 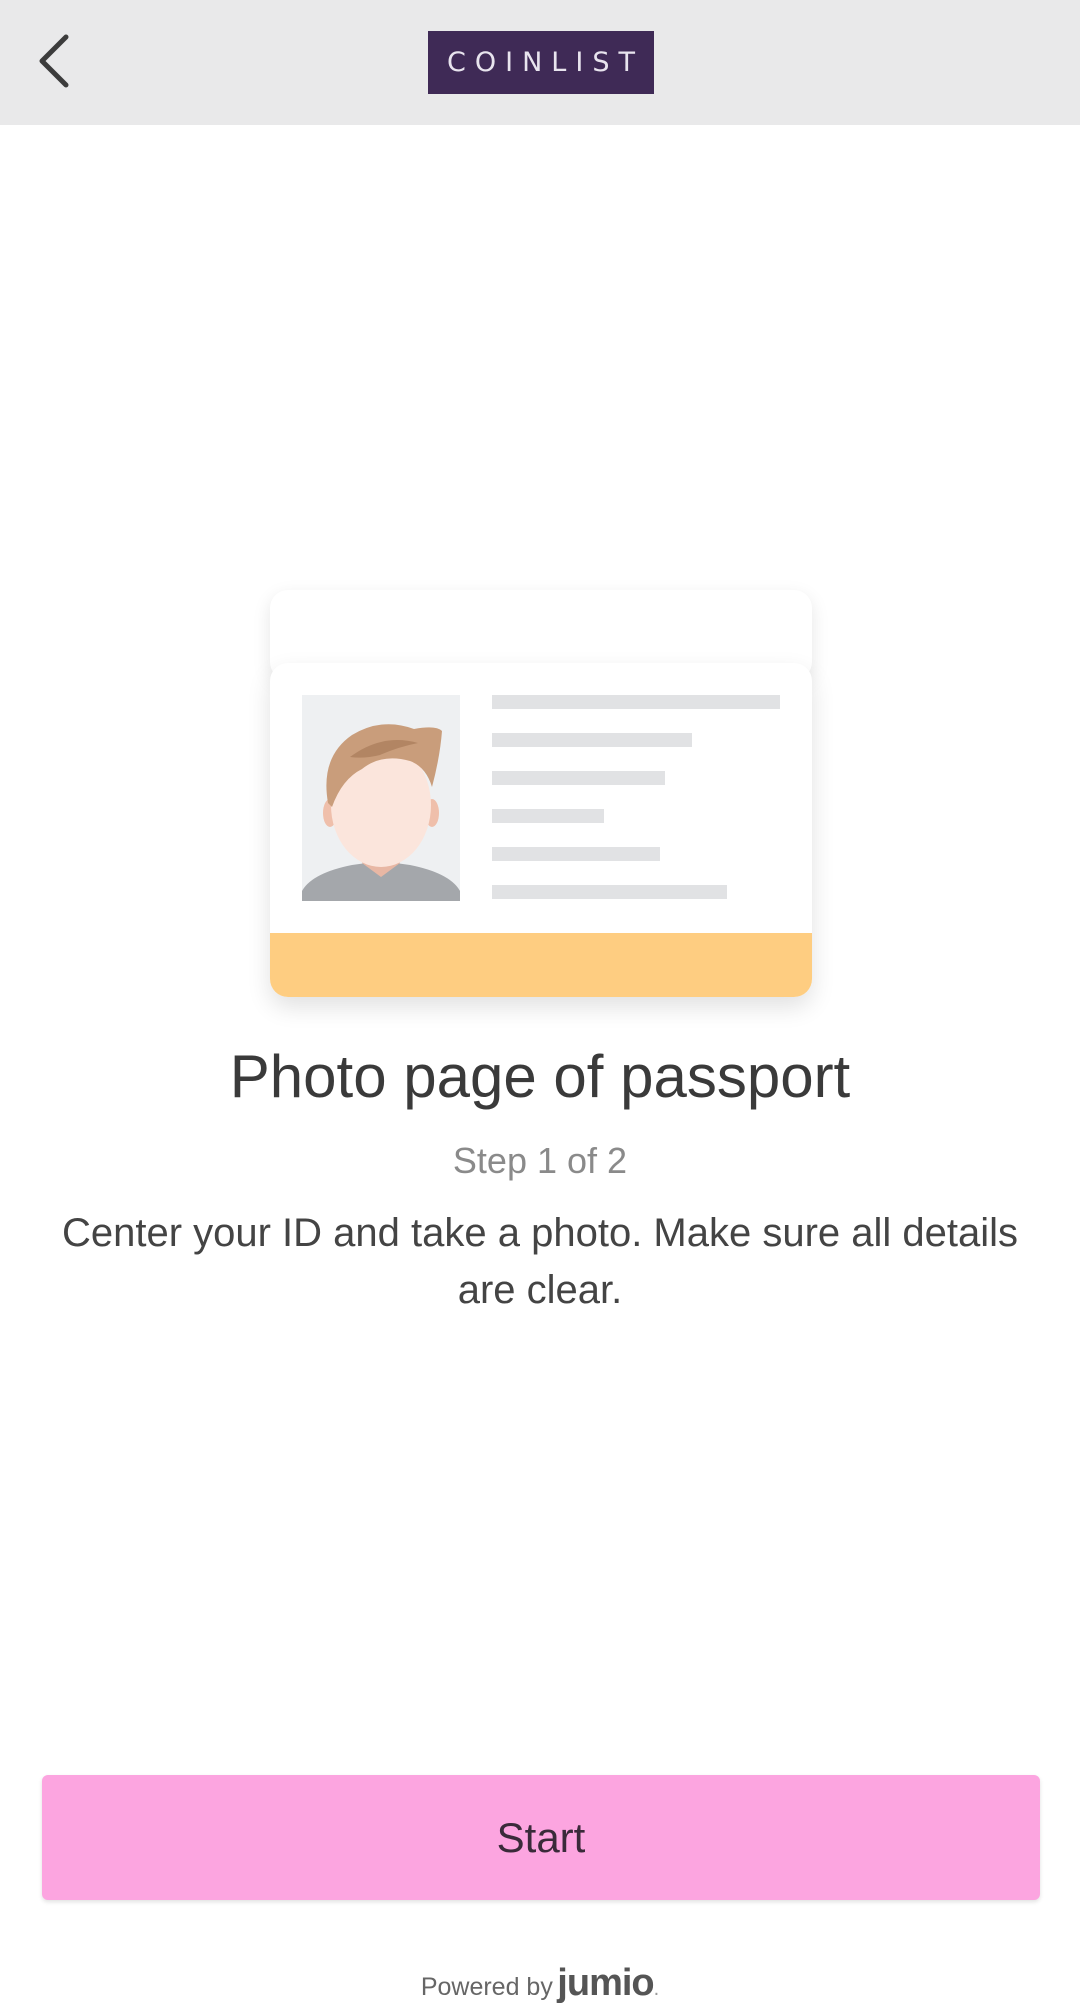 I want to click on powered-by-footer: Powered by jumio., so click(x=540, y=1983).